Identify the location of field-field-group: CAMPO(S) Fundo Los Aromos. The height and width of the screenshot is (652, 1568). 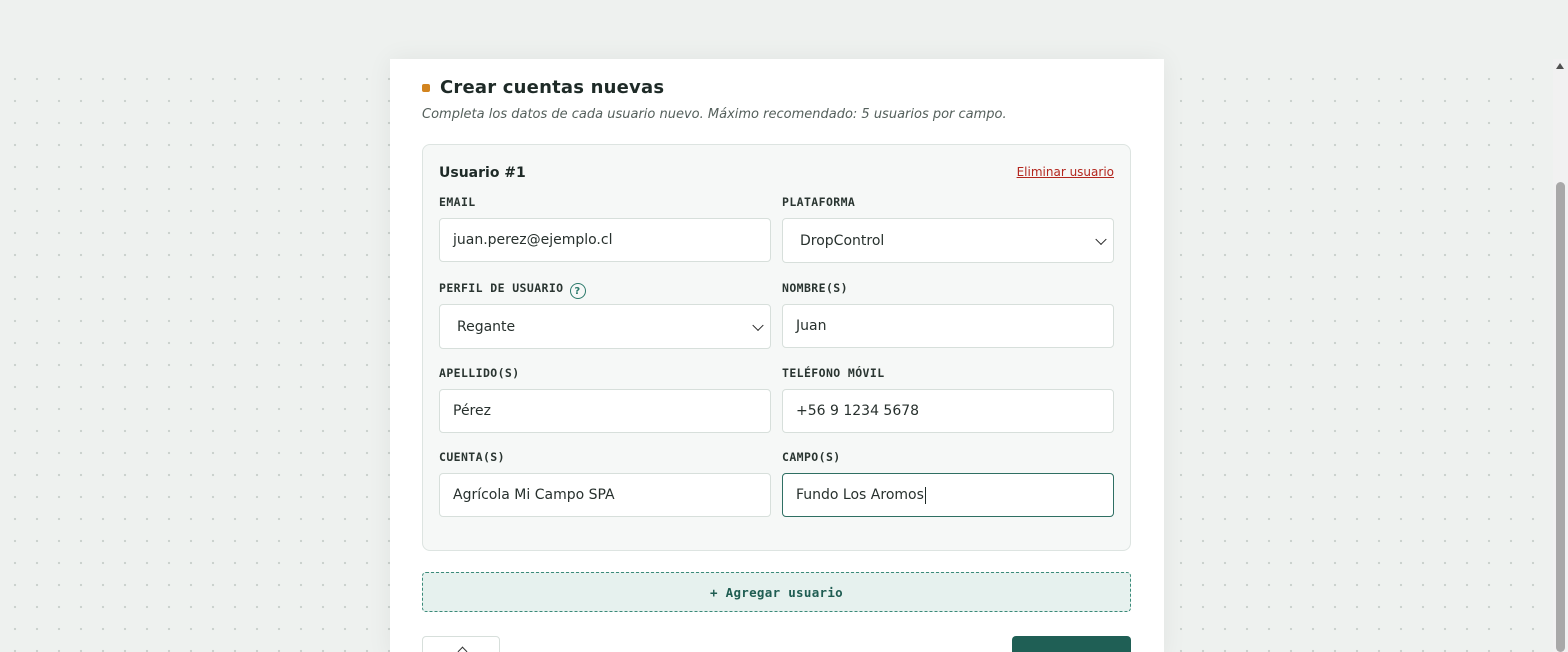
(948, 483).